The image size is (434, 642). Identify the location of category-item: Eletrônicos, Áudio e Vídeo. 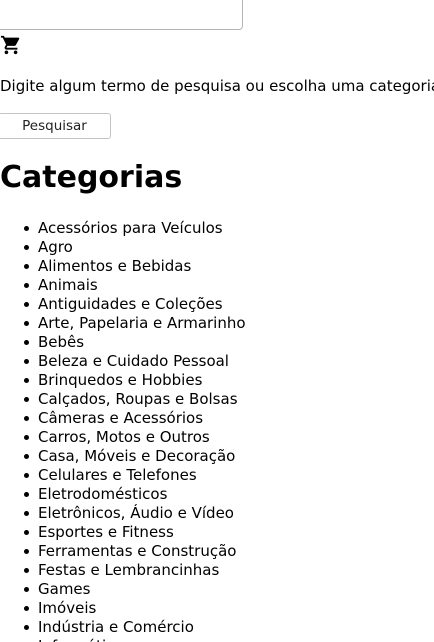
(135, 513).